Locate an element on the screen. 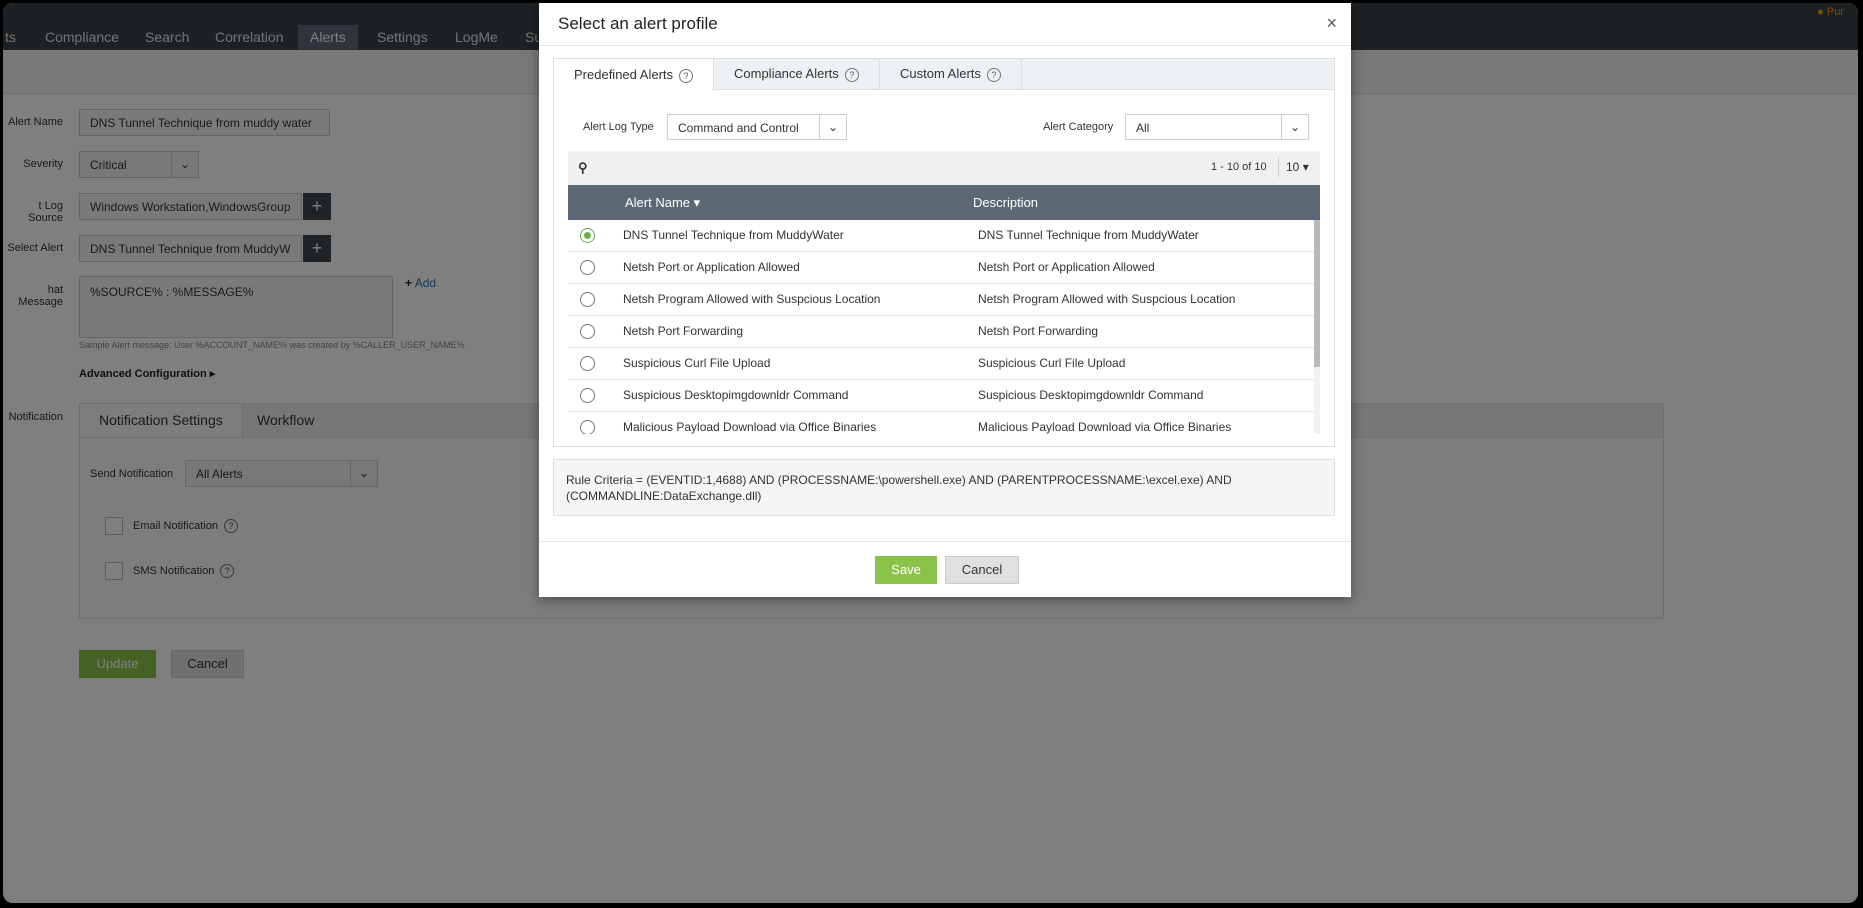 This screenshot has height=908, width=1863. alert-category-select: All ⌄ is located at coordinates (1217, 127).